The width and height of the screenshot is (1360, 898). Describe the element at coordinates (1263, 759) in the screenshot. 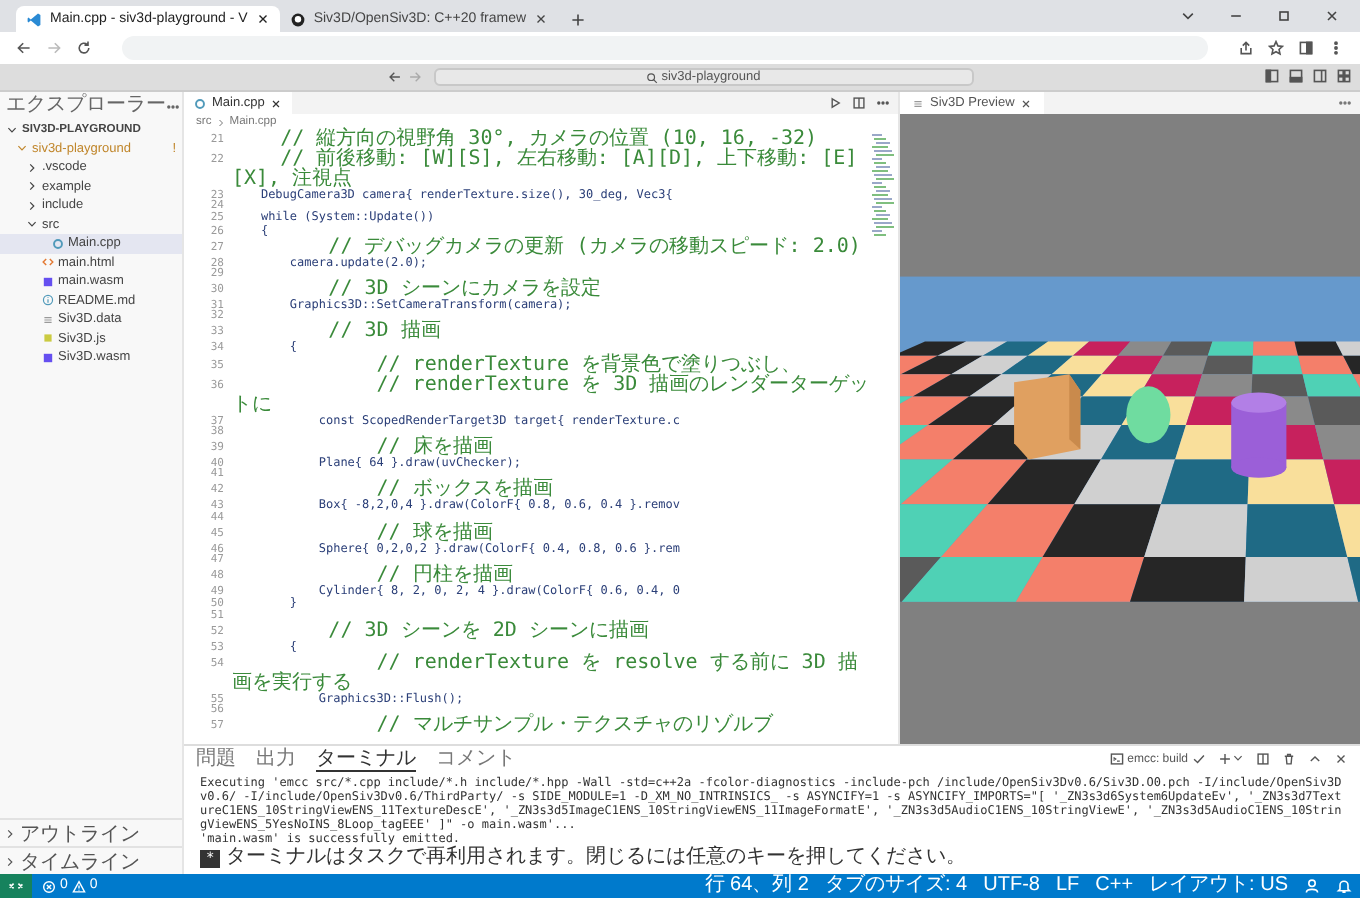

I see `split-terminal-icon` at that location.